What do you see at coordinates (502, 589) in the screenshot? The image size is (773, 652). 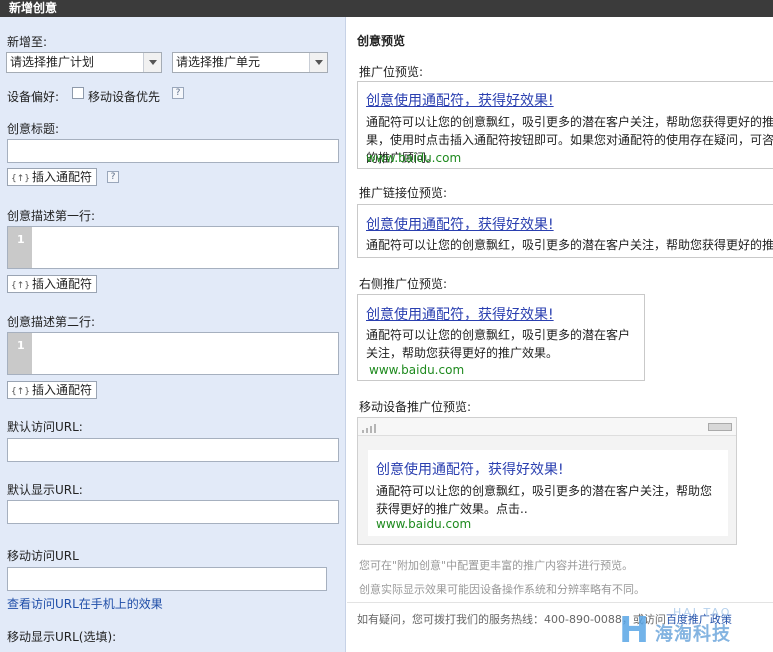 I see `preview-note-2: 创意实际显示效果可能因设备操作系统和分辨率略有不同。` at bounding box center [502, 589].